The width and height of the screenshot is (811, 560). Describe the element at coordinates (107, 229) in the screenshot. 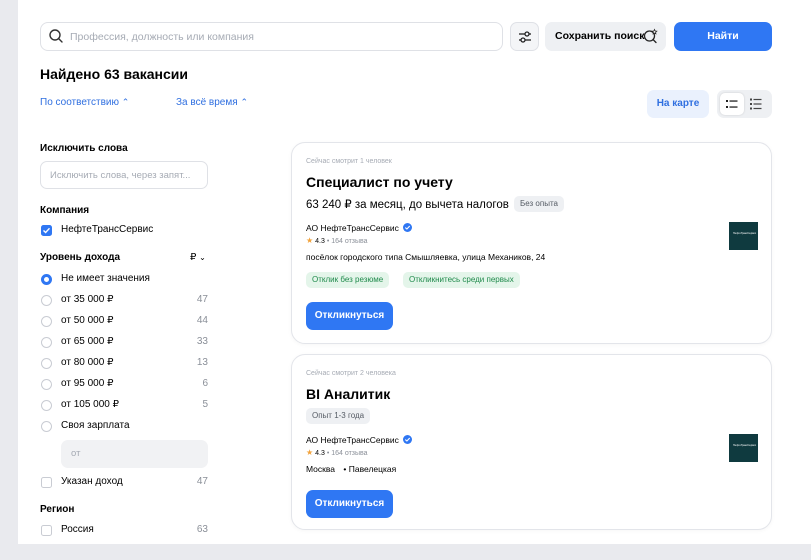

I see `company-option-label: НефтеТрансСервис` at that location.